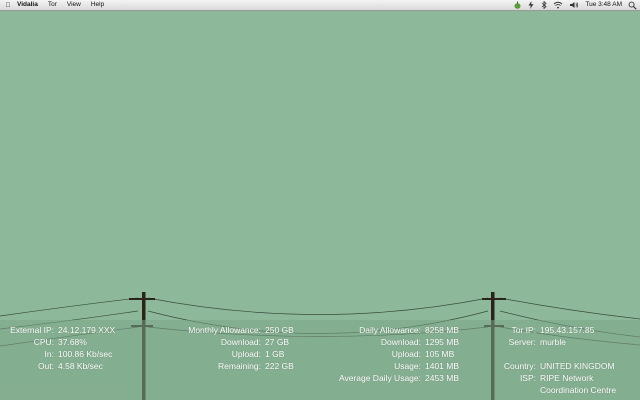 The image size is (640, 400). I want to click on stat-value: 195.43.157.85, so click(567, 330).